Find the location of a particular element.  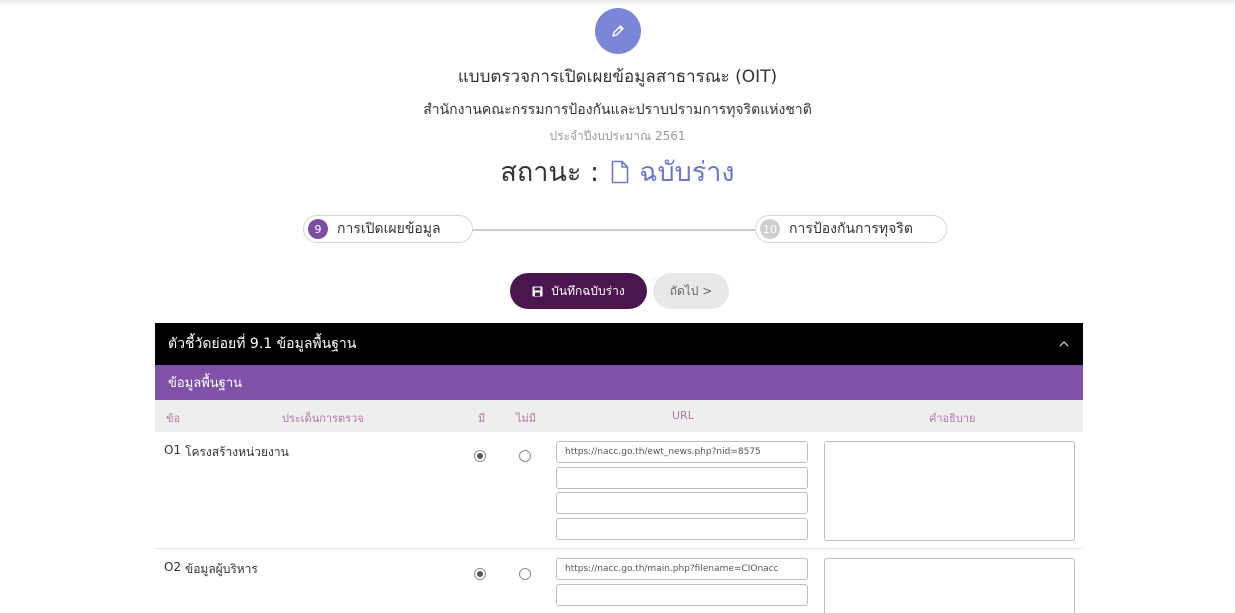

save-draft-label: บันทึกฉบับร่าง is located at coordinates (588, 290).